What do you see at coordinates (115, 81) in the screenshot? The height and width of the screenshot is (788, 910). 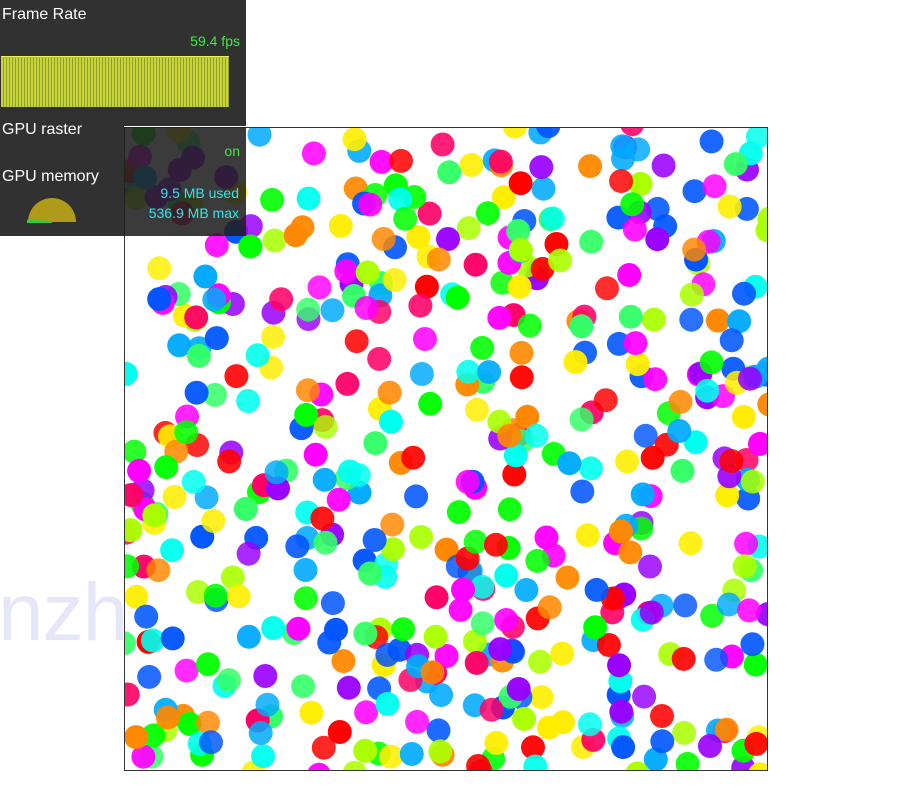 I see `frame-rate-graph` at bounding box center [115, 81].